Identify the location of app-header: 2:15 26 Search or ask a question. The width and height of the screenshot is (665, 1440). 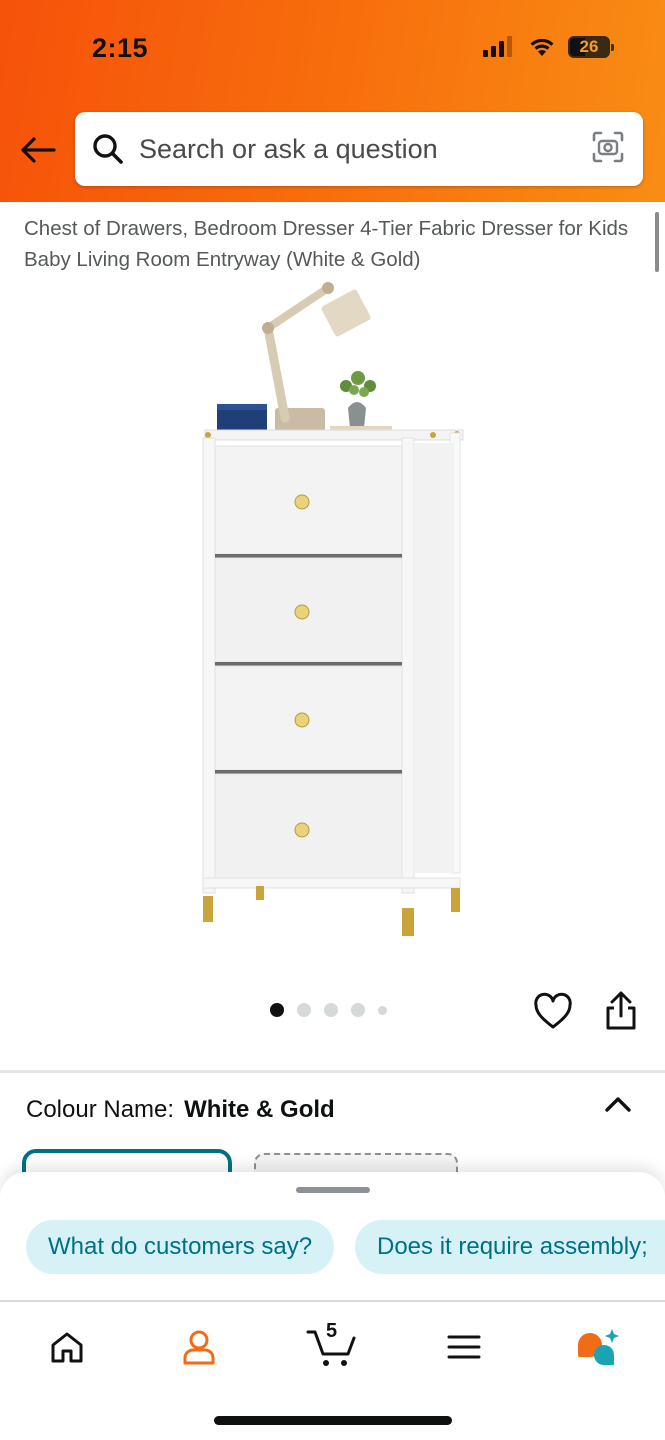
(332, 101).